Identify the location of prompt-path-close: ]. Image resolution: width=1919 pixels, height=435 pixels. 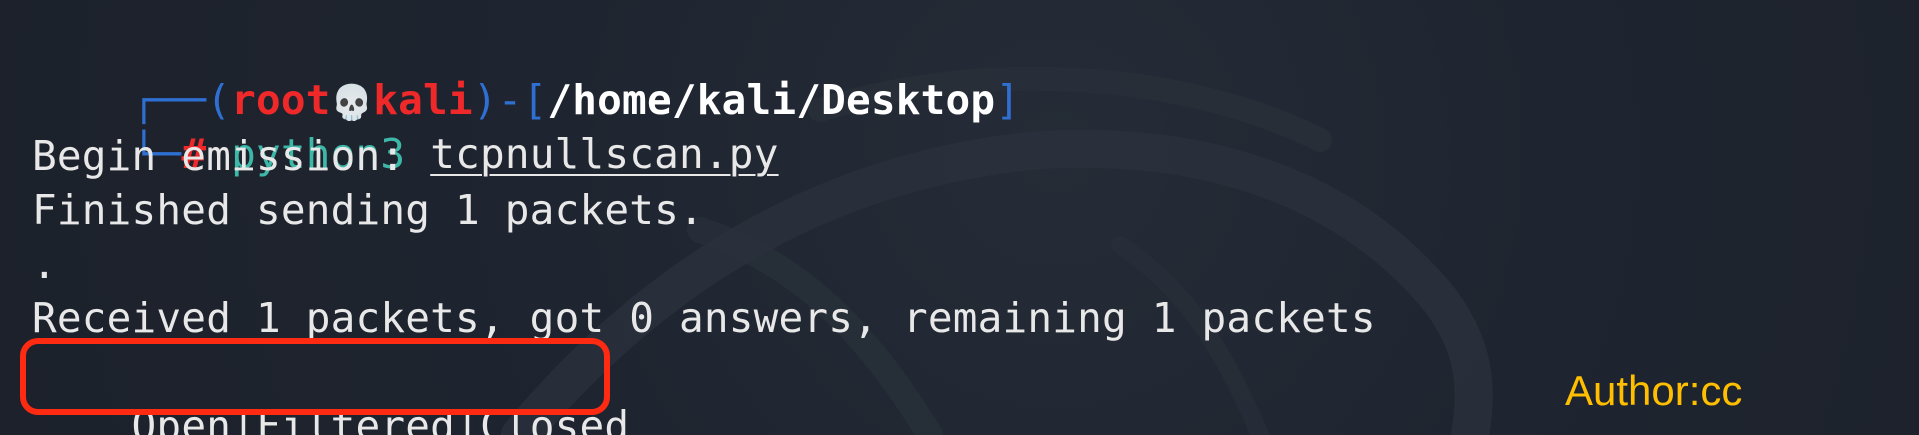
(1008, 100).